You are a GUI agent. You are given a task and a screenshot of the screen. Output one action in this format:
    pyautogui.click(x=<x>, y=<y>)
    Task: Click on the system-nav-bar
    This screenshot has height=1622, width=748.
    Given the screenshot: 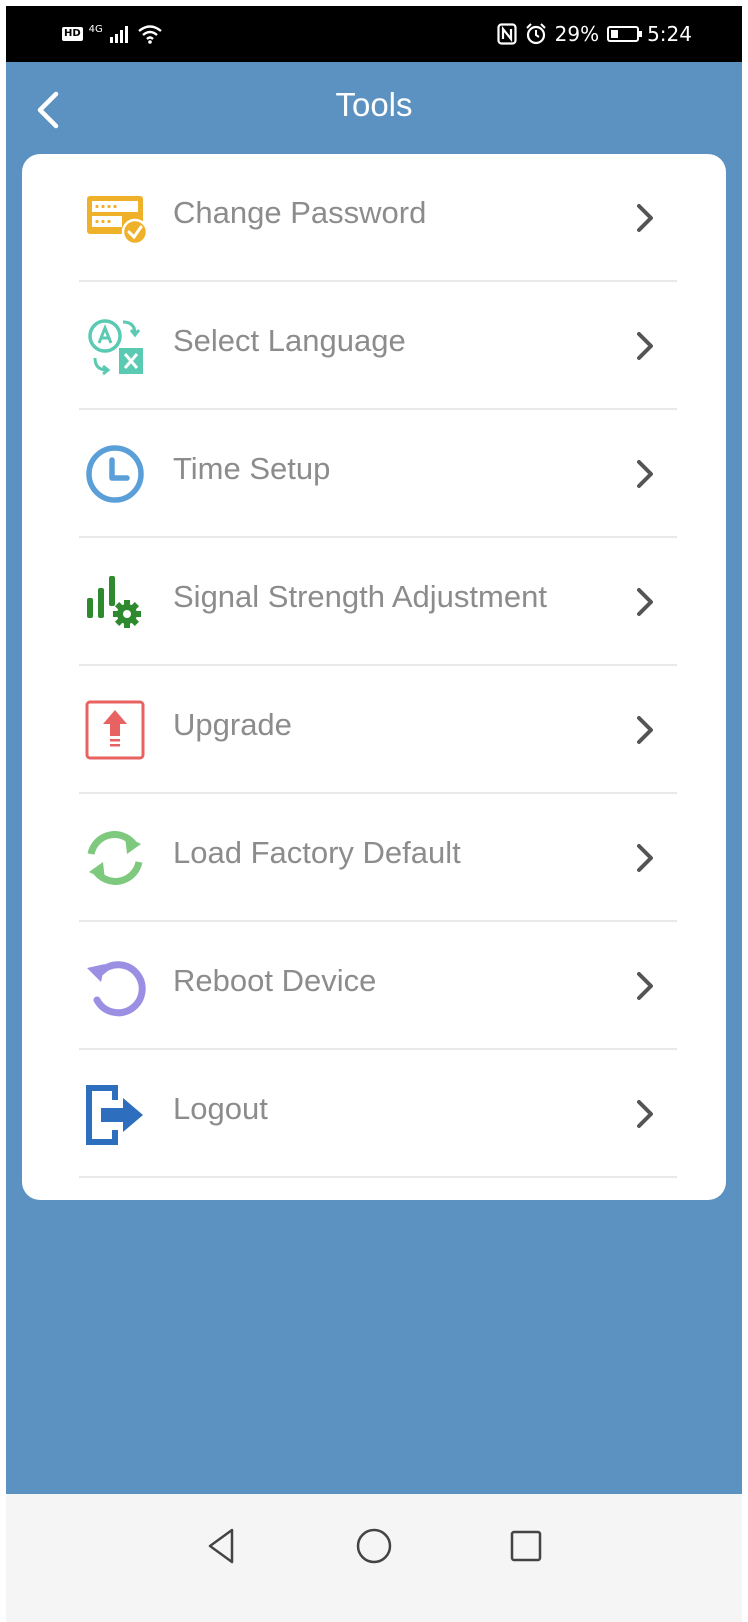 What is the action you would take?
    pyautogui.click(x=374, y=1558)
    